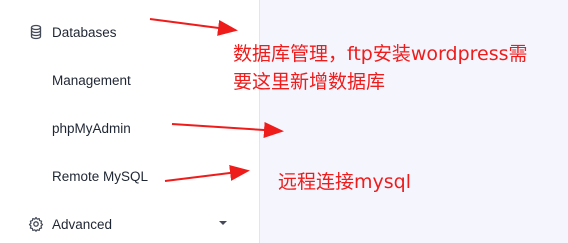  Describe the element at coordinates (223, 223) in the screenshot. I see `chevron-down-icon` at that location.